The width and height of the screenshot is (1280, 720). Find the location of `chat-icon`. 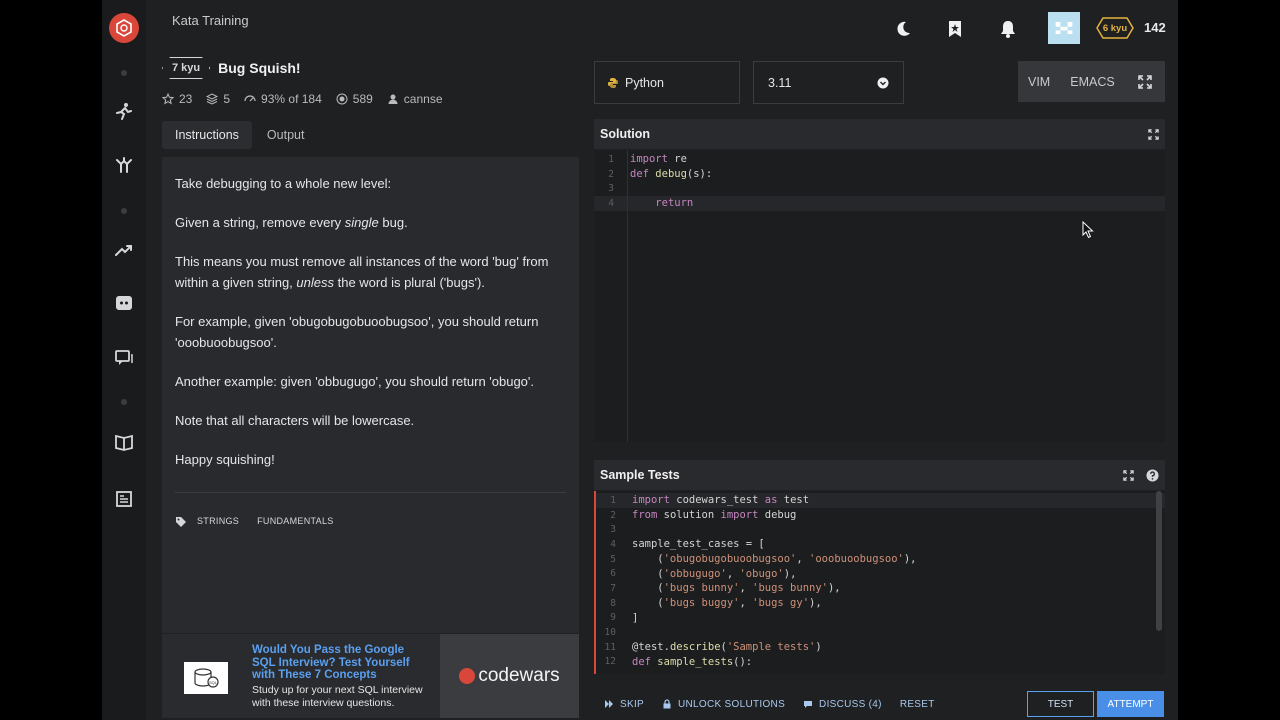

chat-icon is located at coordinates (124, 358).